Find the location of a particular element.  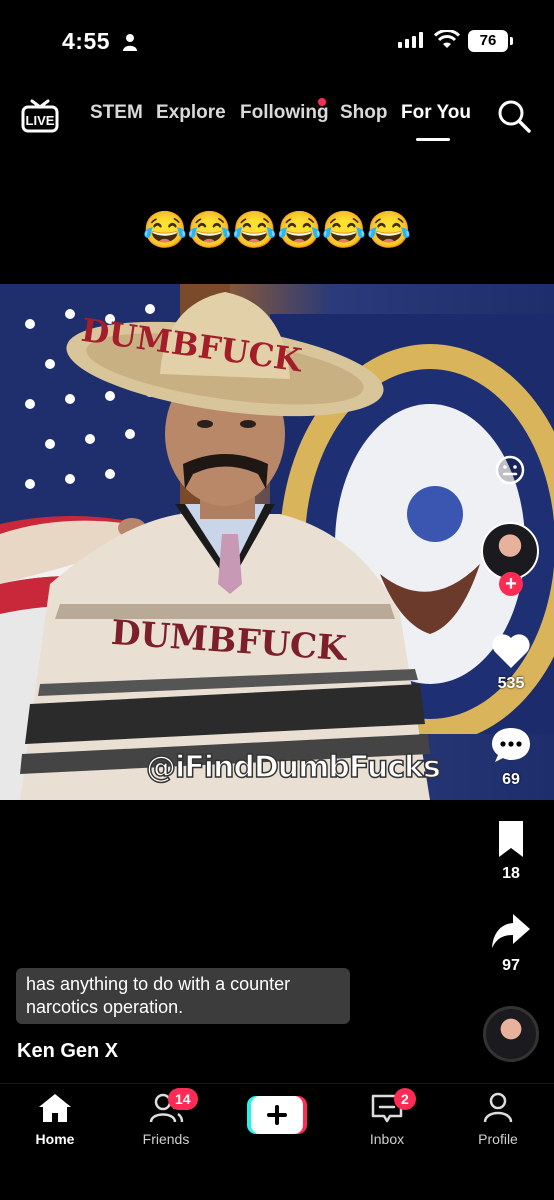

status-time: 4:55 is located at coordinates (86, 41).